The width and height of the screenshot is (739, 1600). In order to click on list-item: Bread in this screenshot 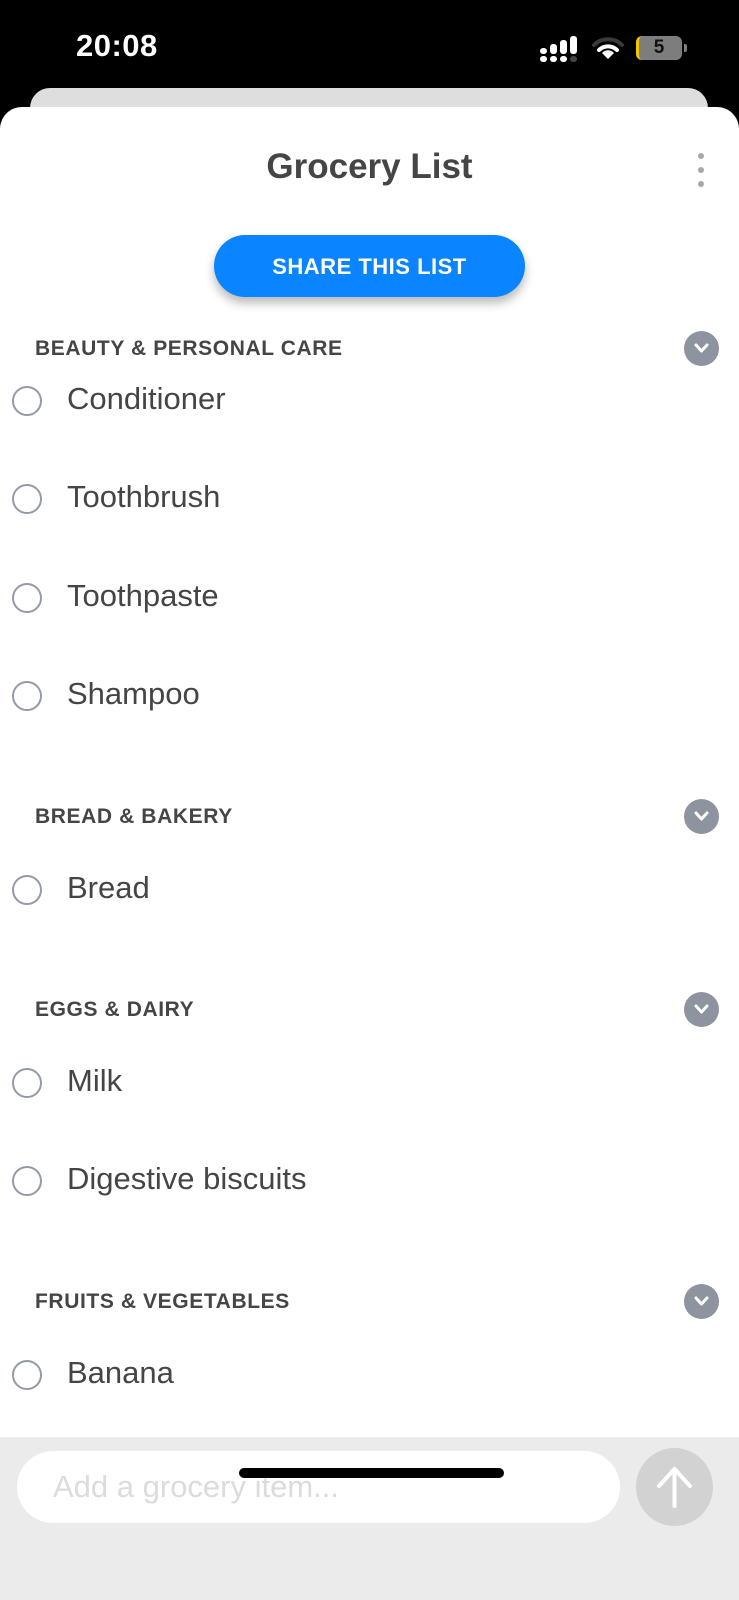, I will do `click(369, 892)`.